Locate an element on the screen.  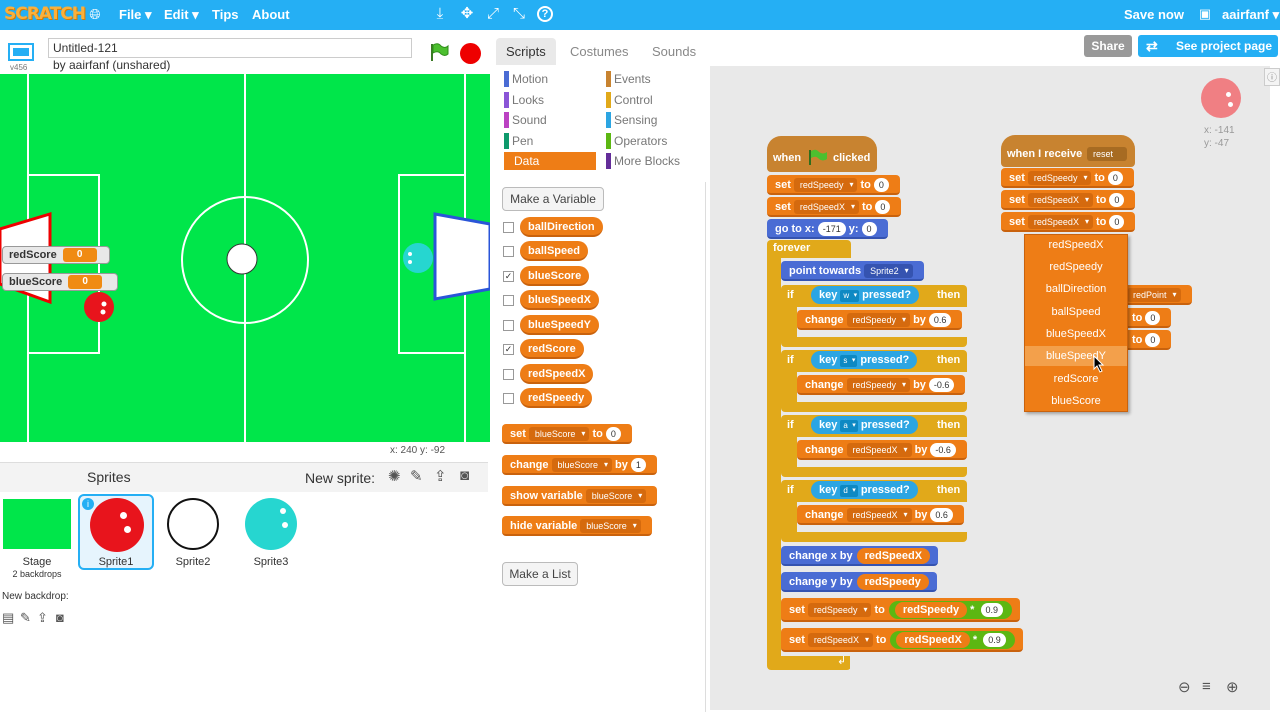
palette-show-variable-block: show variable blueScore is located at coordinates (580, 496).